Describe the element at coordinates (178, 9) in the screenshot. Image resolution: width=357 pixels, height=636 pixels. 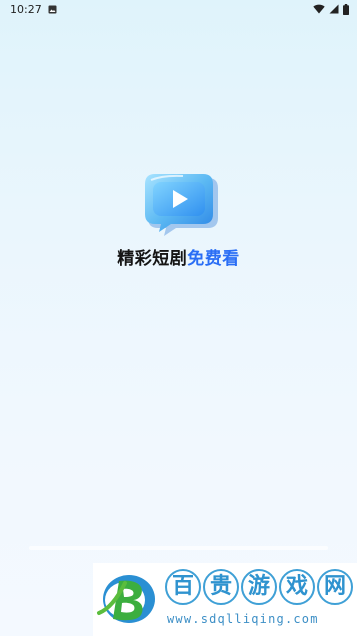
I see `status-bar: 10:27` at that location.